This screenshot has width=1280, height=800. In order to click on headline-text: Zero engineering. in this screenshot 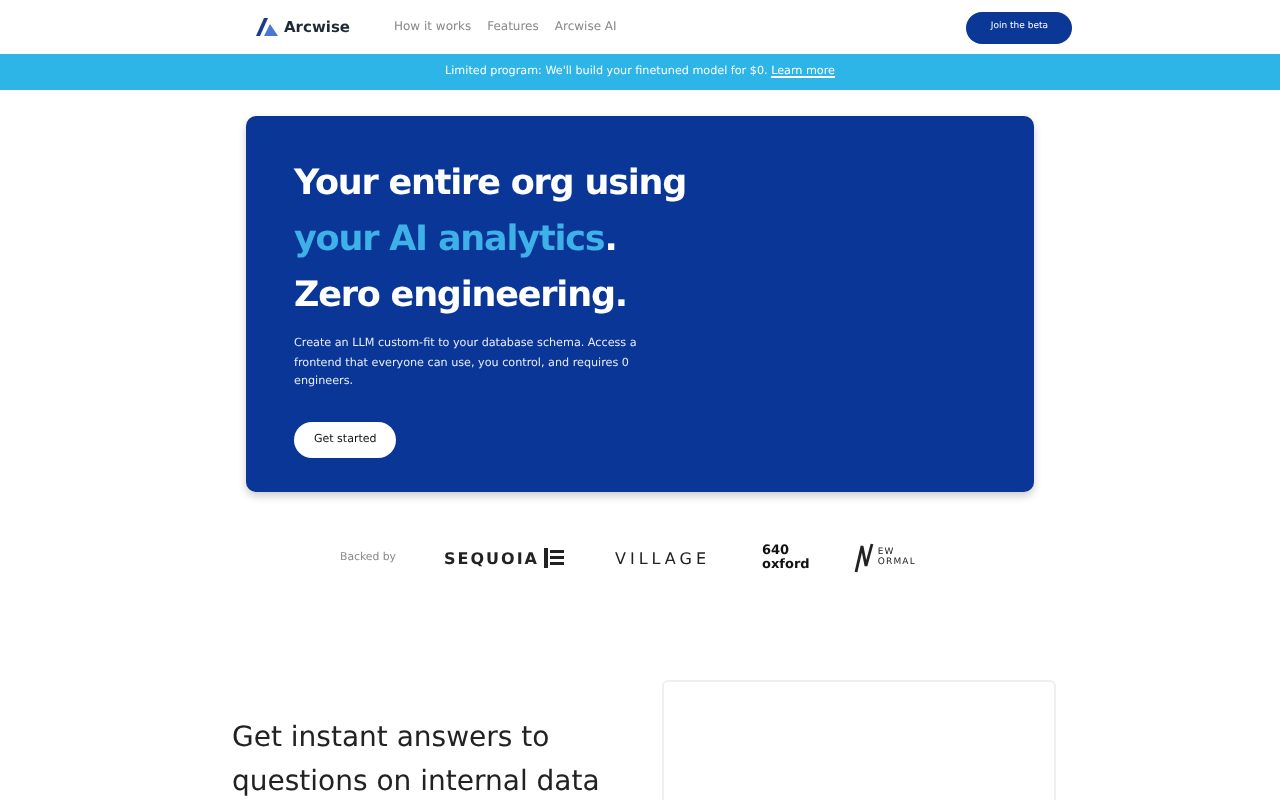, I will do `click(460, 296)`.